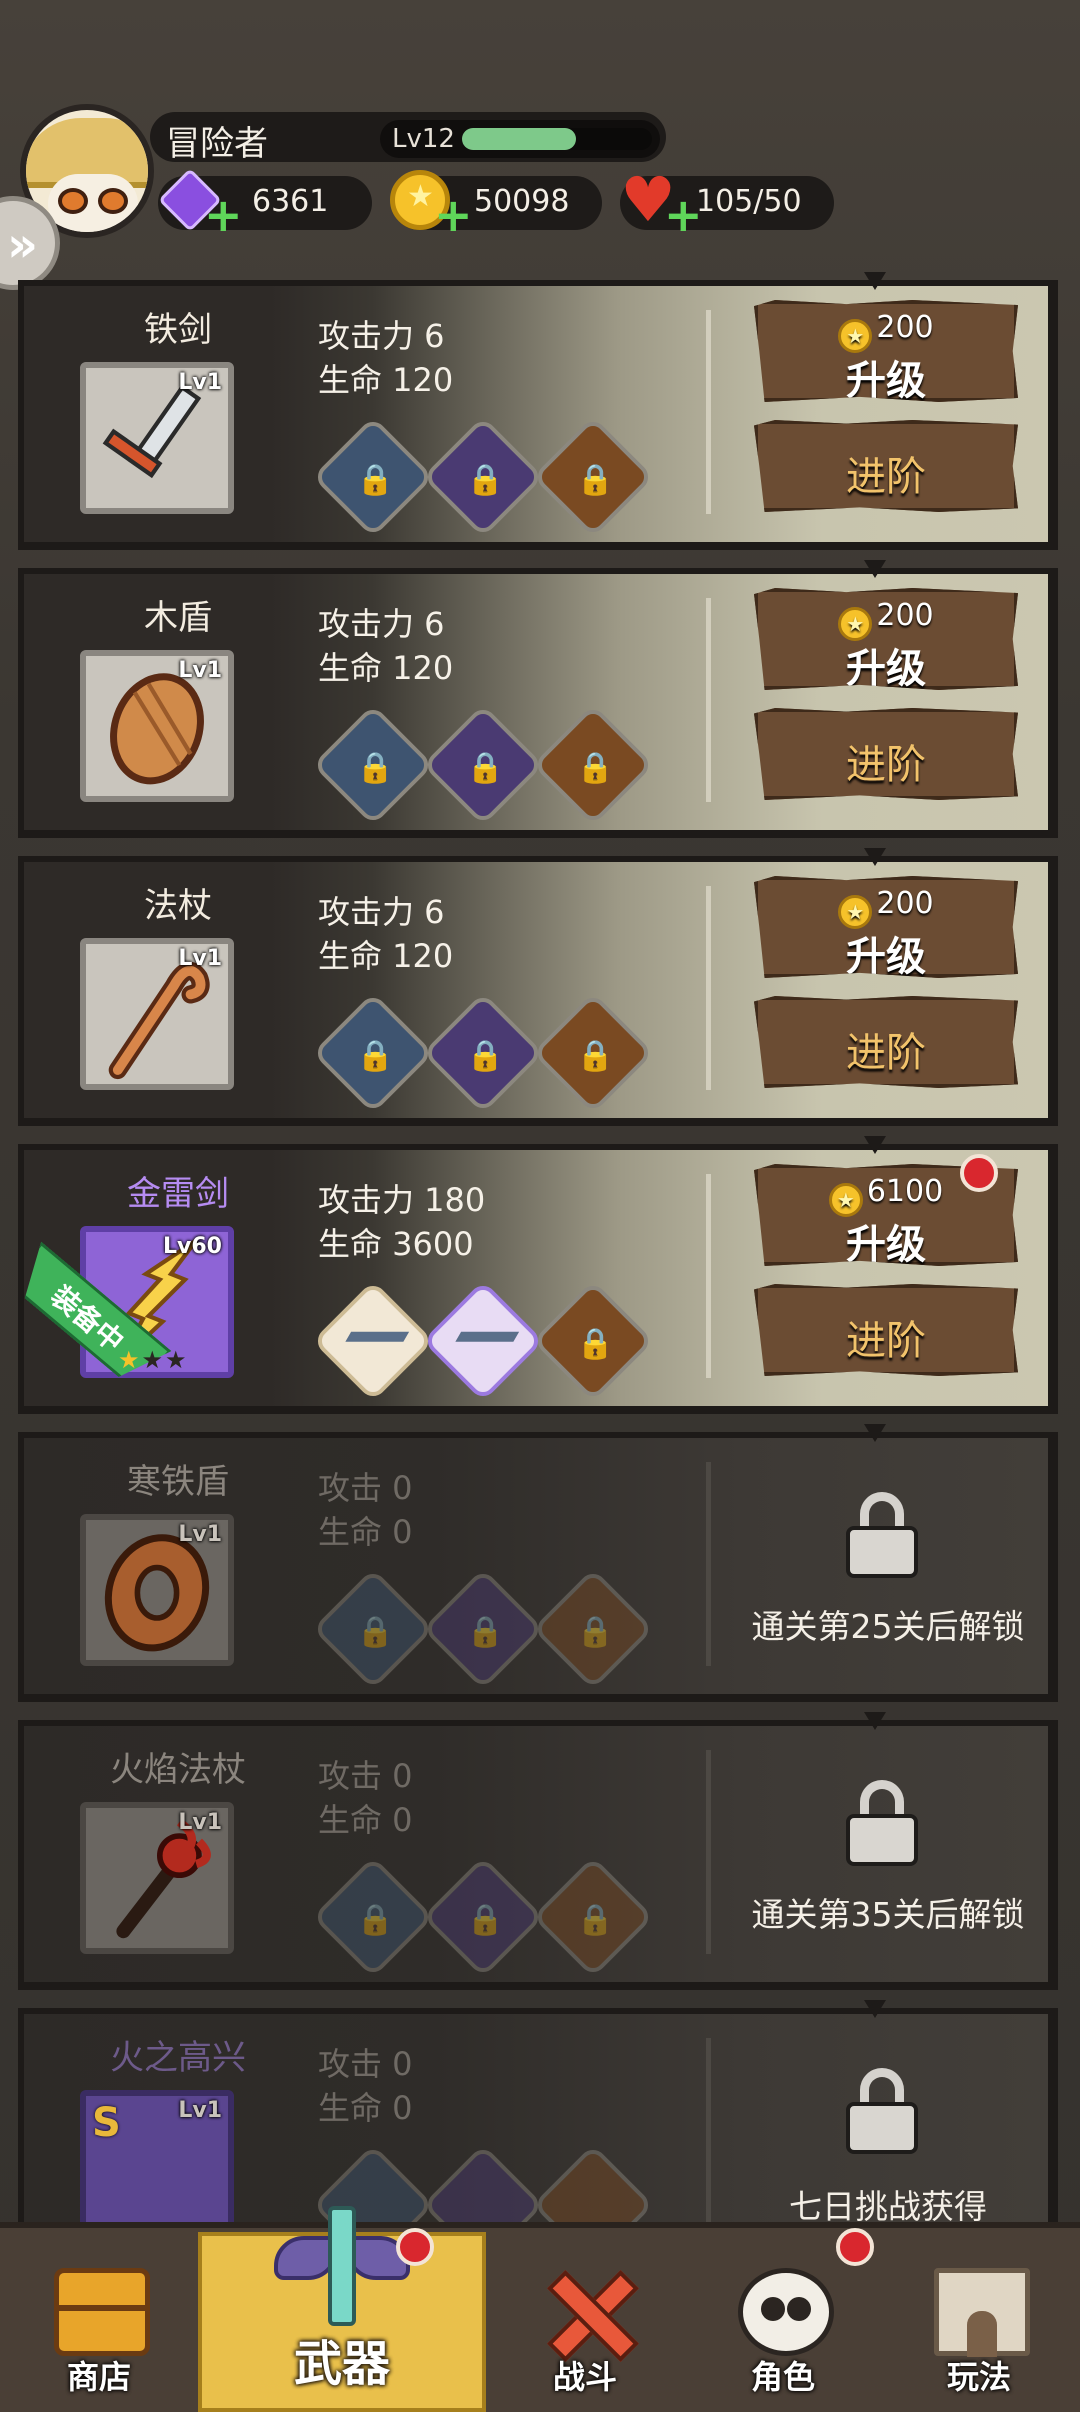 The image size is (1080, 2412). Describe the element at coordinates (157, 2166) in the screenshot. I see `weapon-icon-frame: S Lv1` at that location.